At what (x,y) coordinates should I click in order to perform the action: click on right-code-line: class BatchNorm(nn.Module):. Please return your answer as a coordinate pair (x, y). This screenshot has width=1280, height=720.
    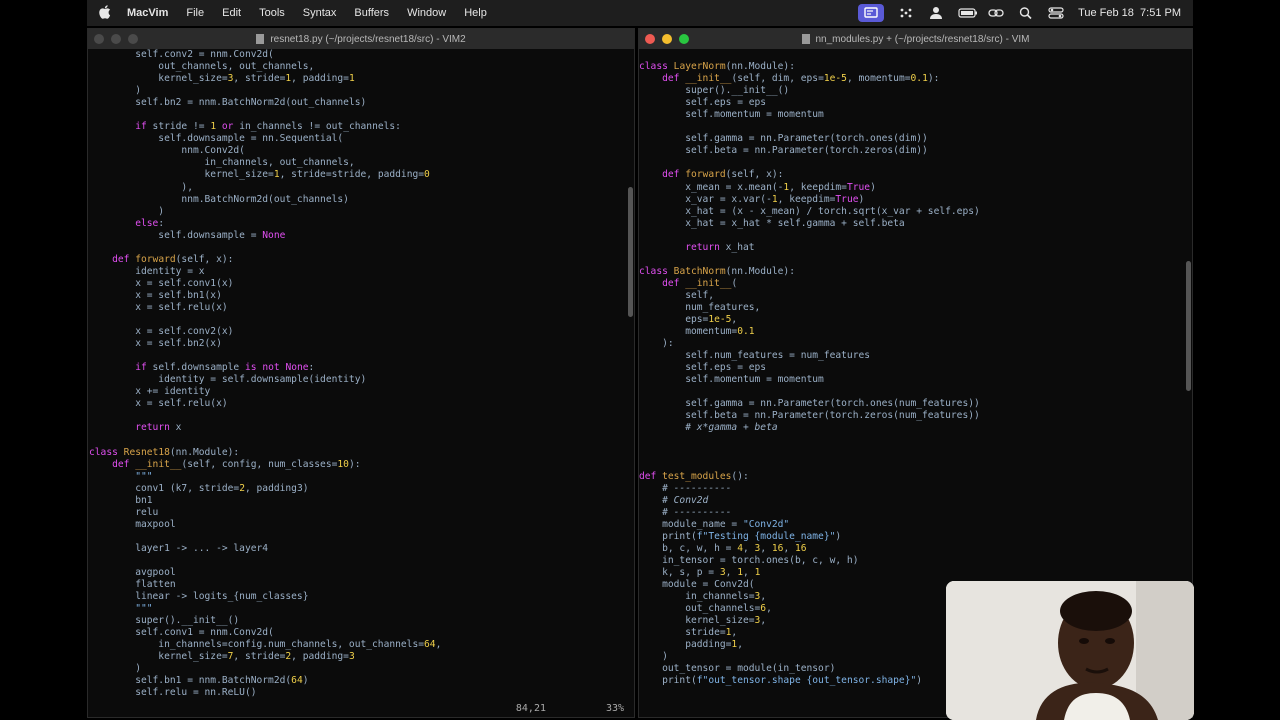
    Looking at the image, I should click on (911, 272).